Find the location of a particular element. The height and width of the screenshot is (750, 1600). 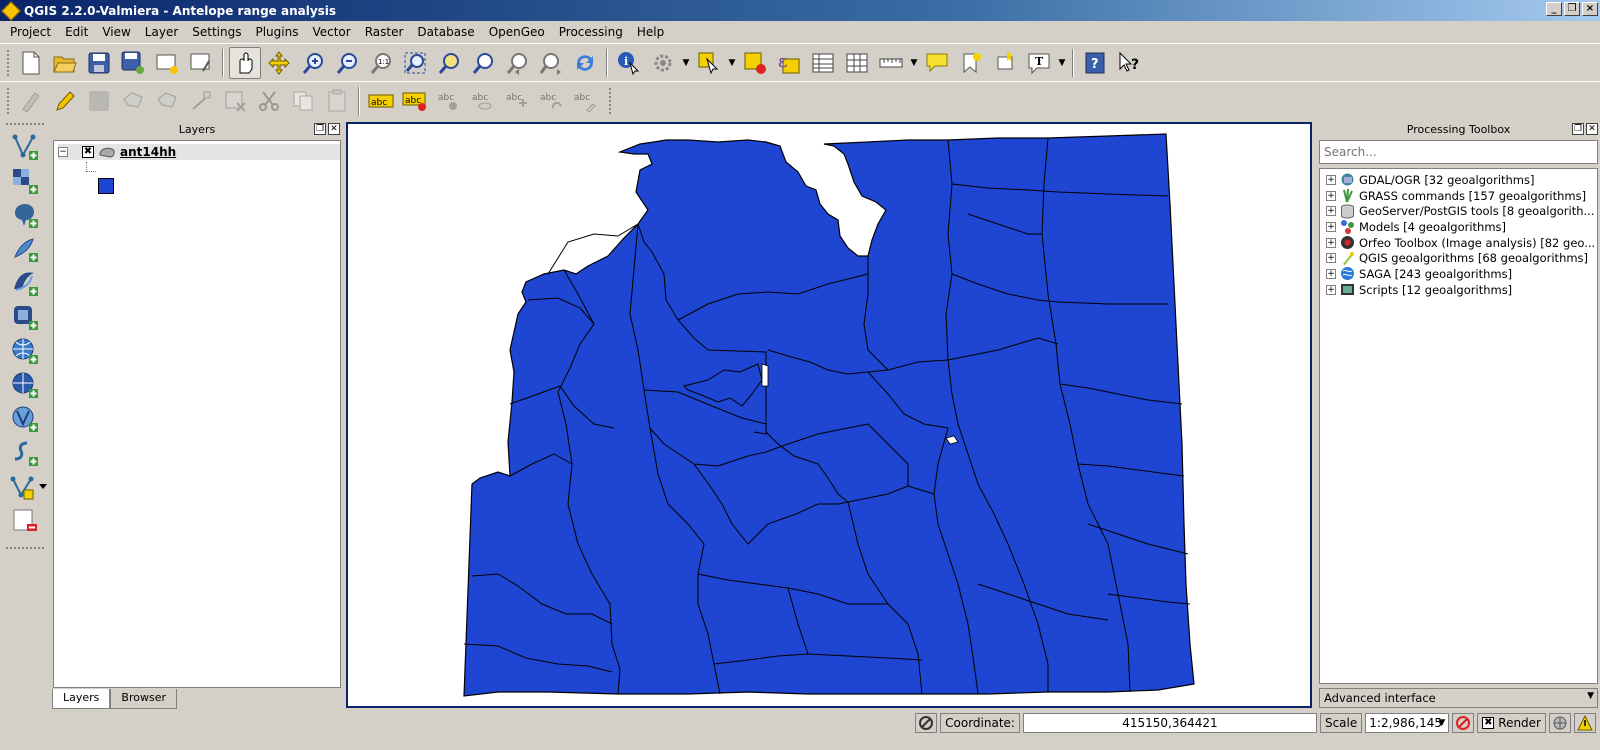

layer-symbol-swatch is located at coordinates (106, 186).